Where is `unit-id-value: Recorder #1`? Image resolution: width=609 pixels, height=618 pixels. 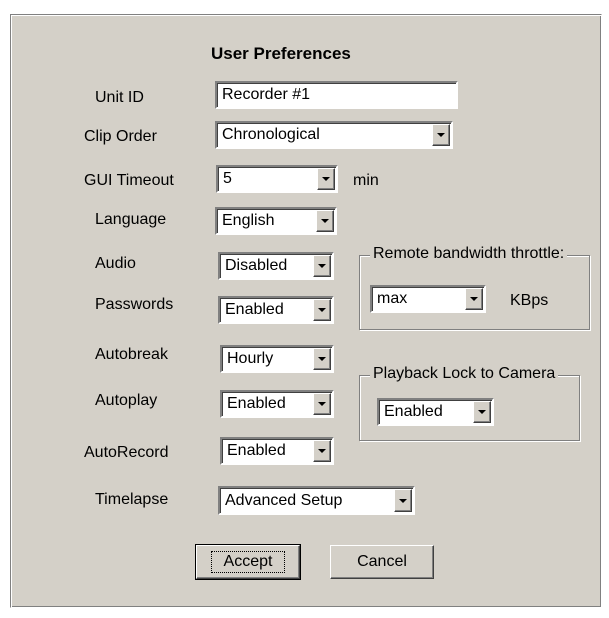
unit-id-value: Recorder #1 is located at coordinates (266, 94).